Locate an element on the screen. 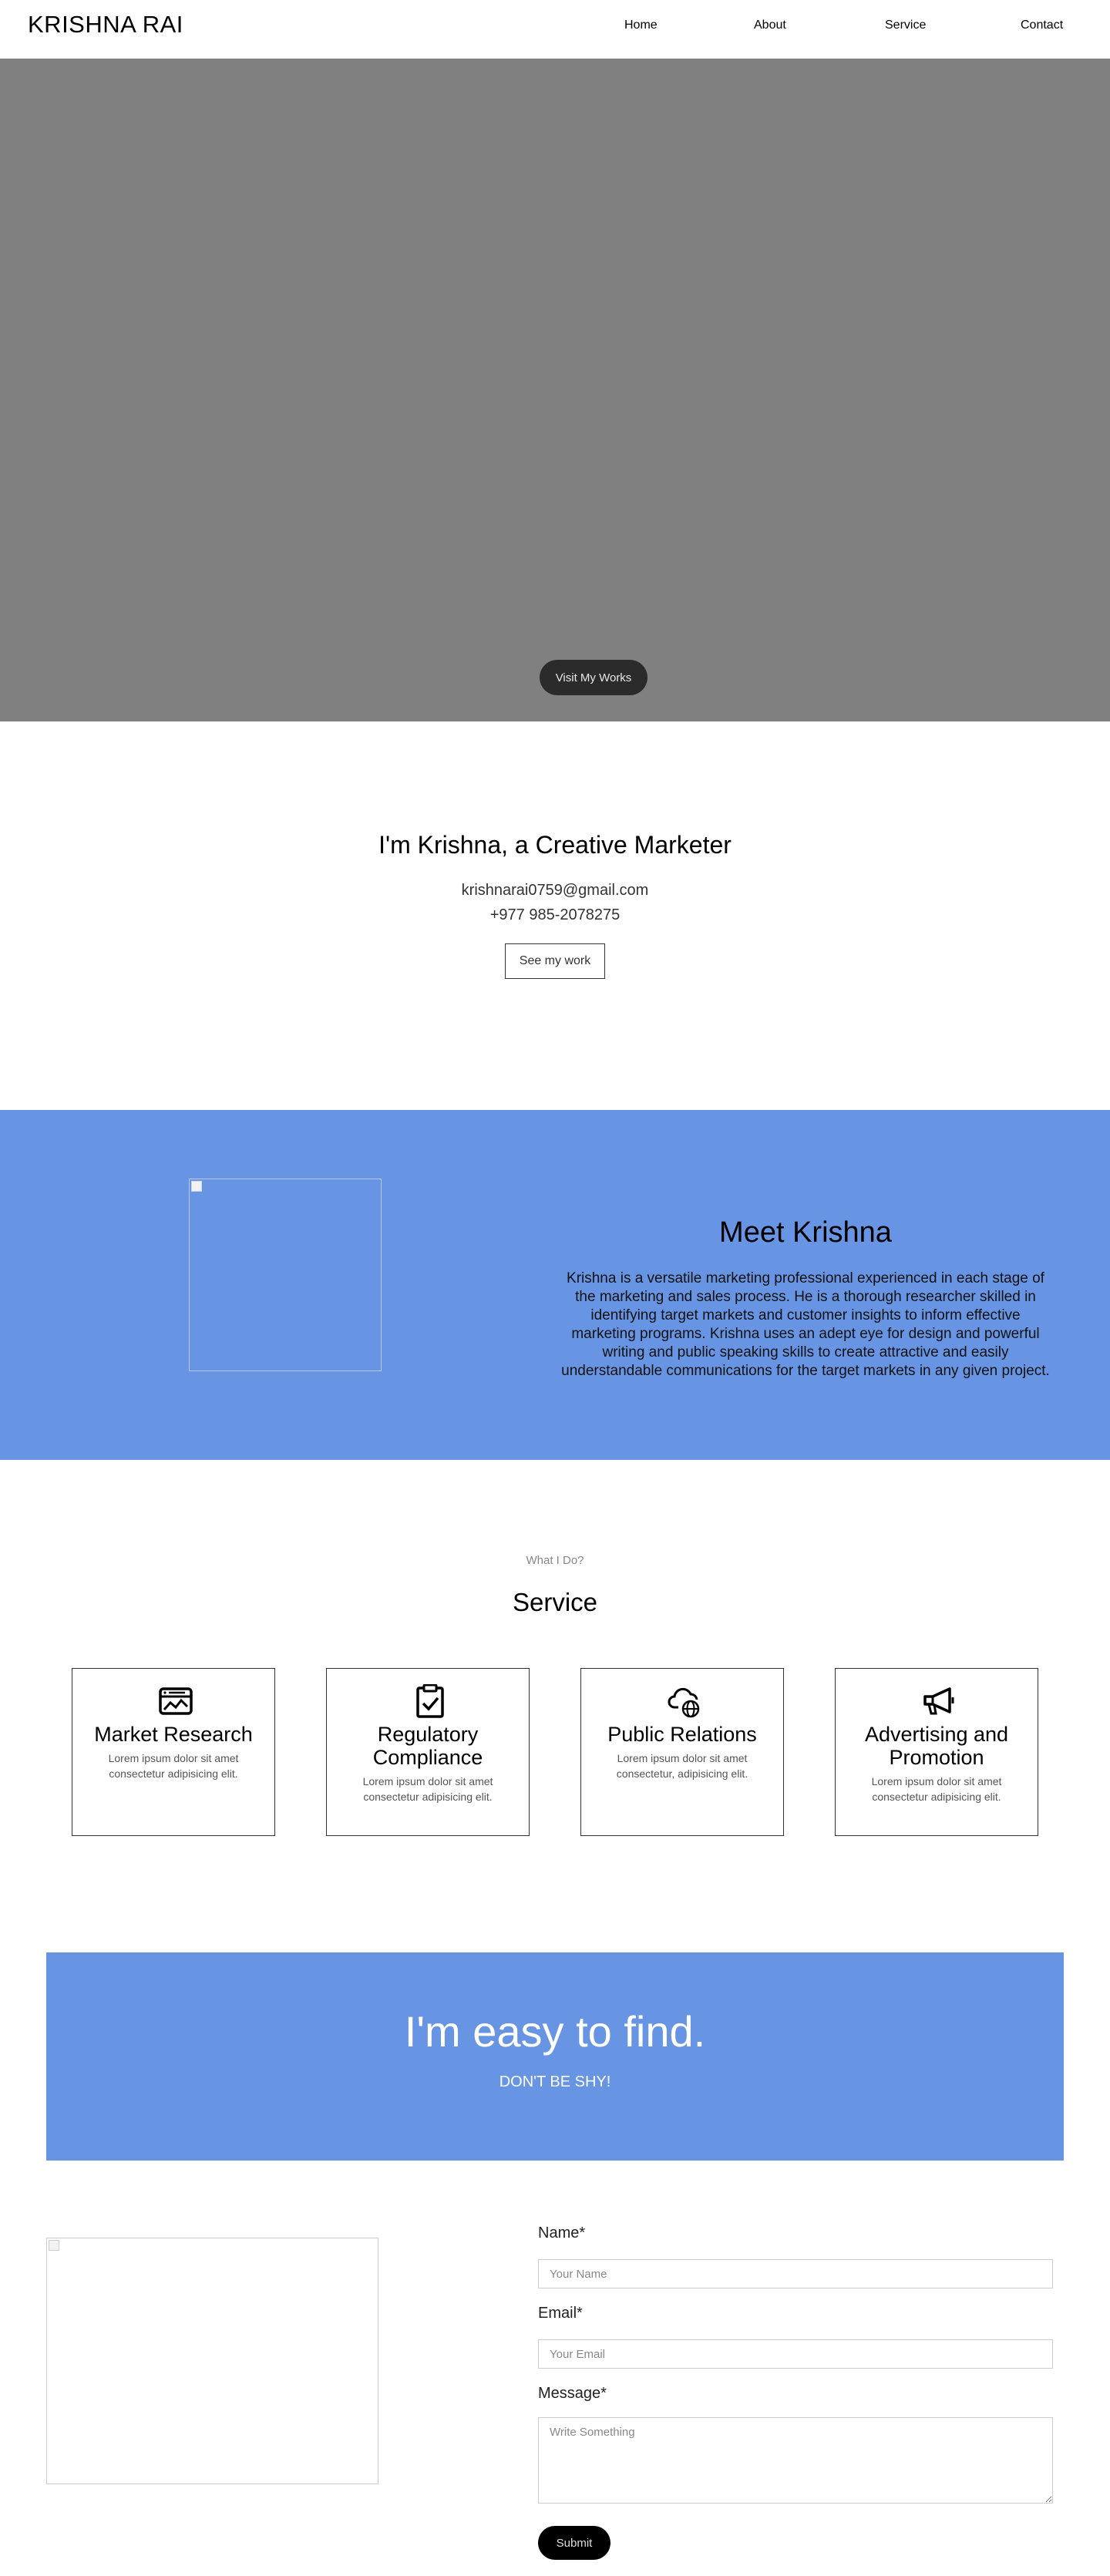 The height and width of the screenshot is (2576, 1110). megaphone-icon is located at coordinates (939, 1701).